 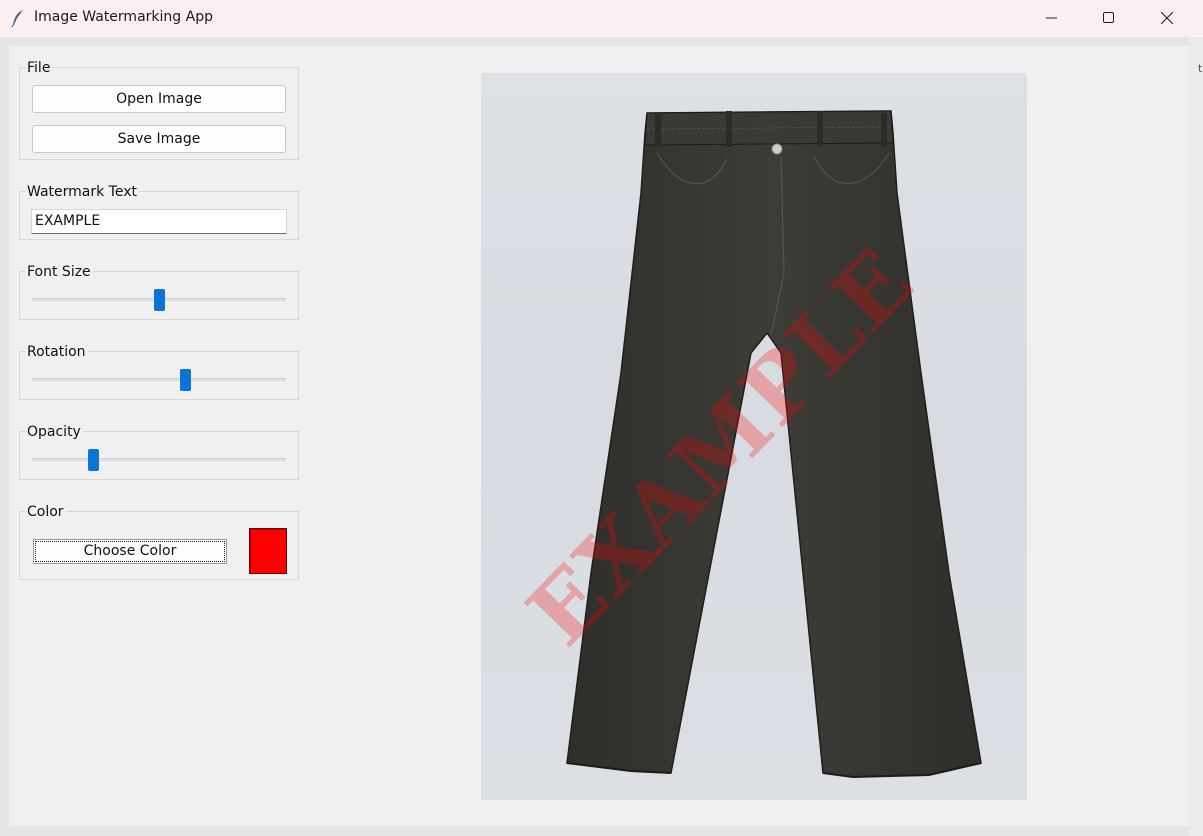 What do you see at coordinates (159, 99) in the screenshot?
I see `open-image-button: Open Image` at bounding box center [159, 99].